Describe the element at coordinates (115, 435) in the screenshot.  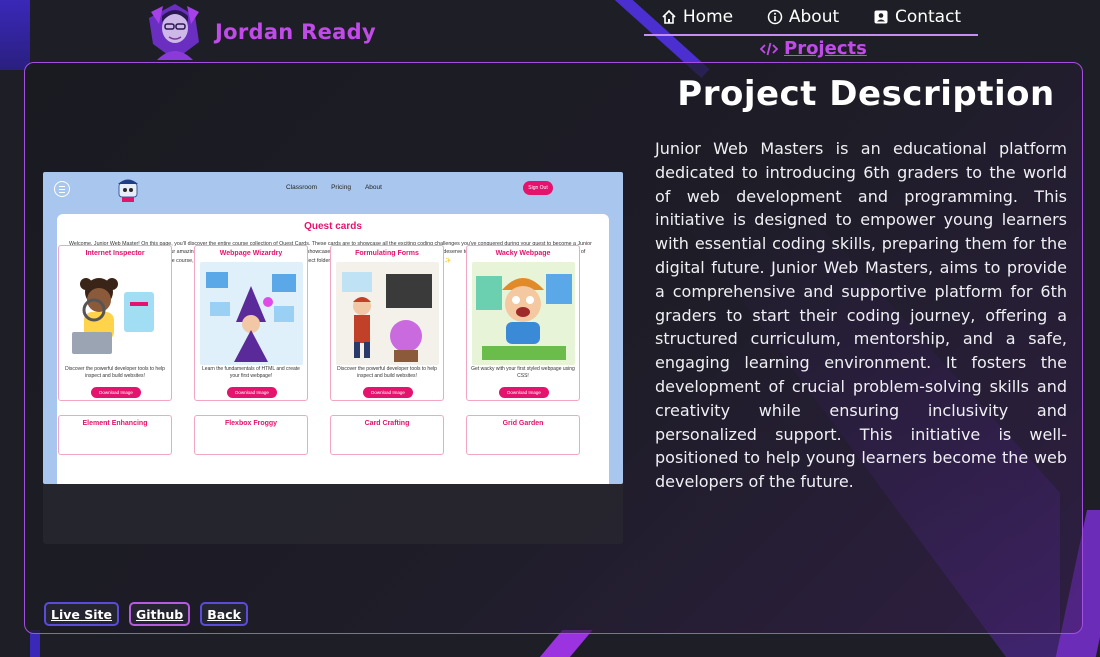
I see `quest-card: Element Enhancing` at that location.